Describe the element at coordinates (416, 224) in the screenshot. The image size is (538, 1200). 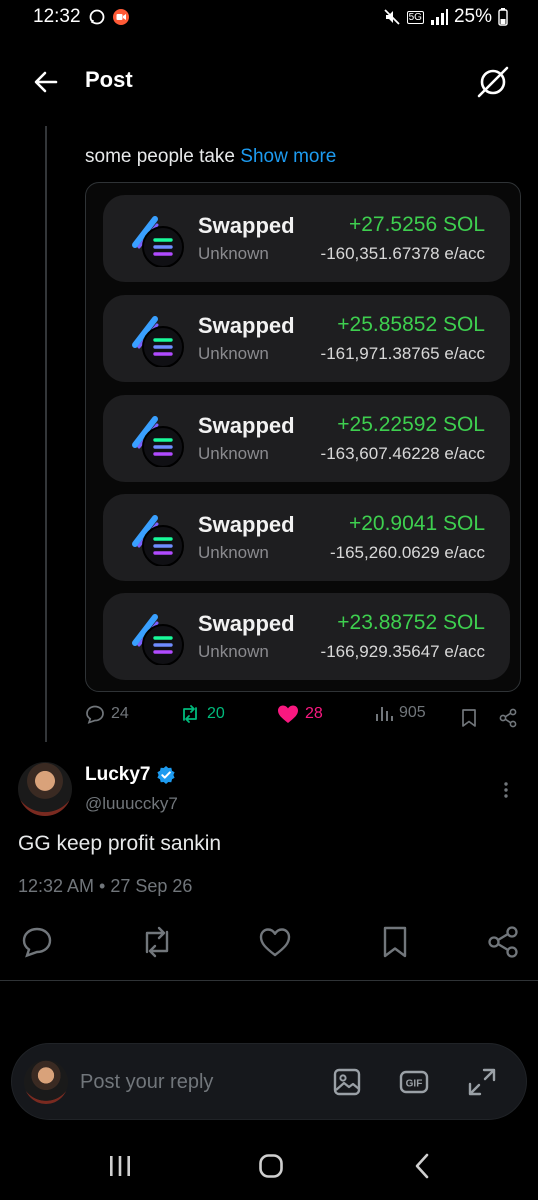
I see `swap-amount: +27.5256 SOL` at that location.